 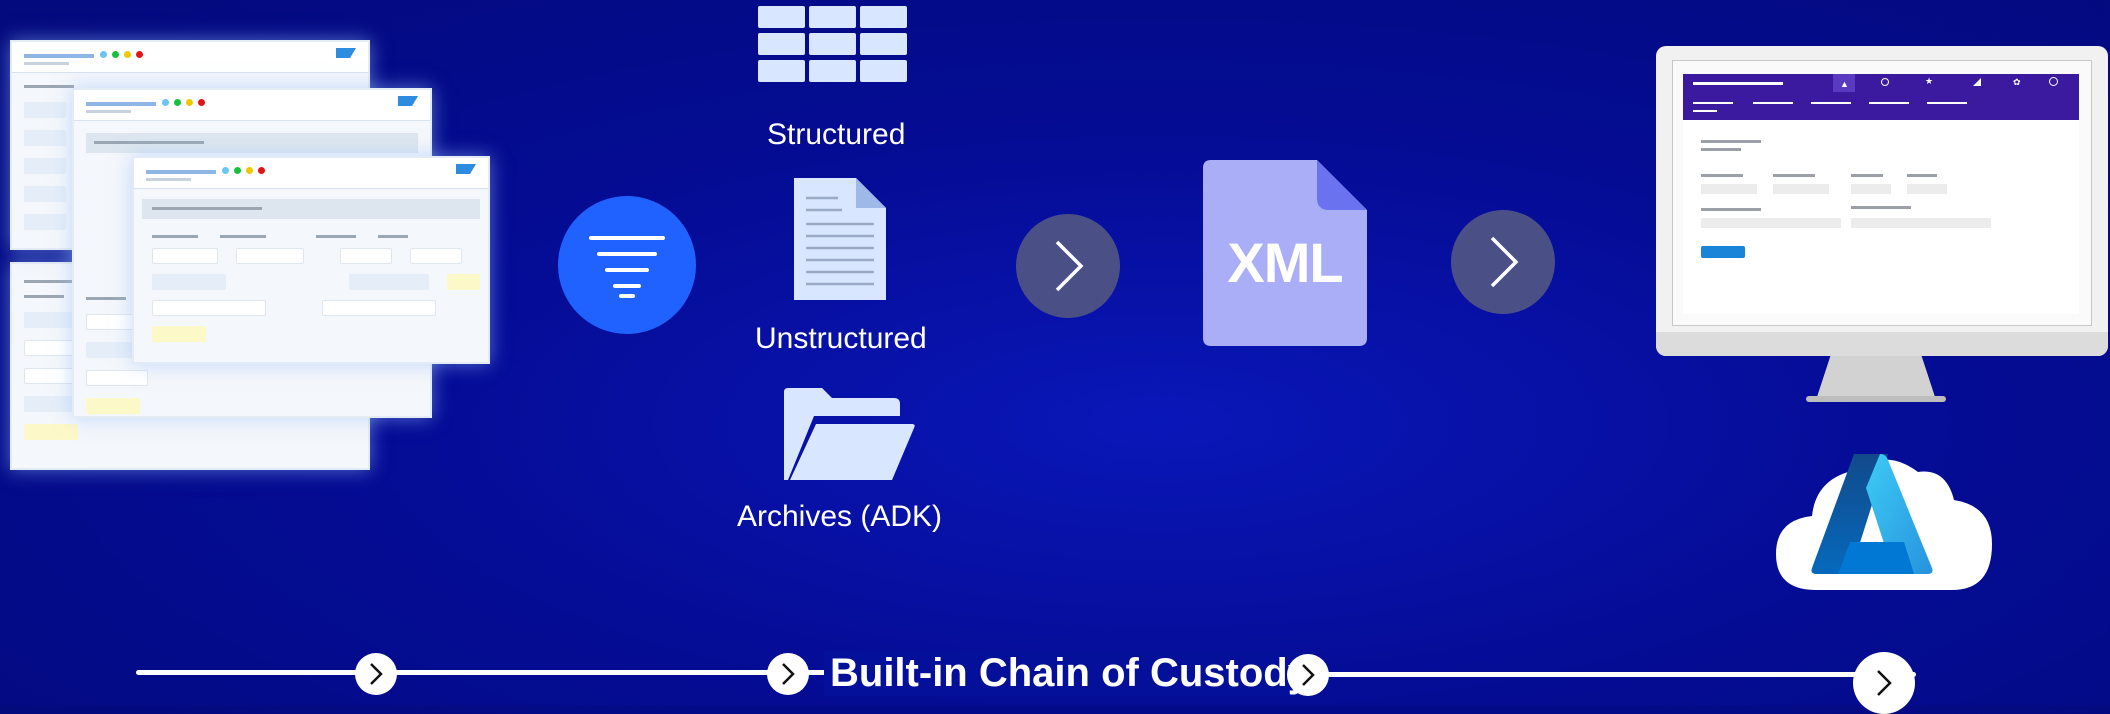 I want to click on document-icon, so click(x=840, y=239).